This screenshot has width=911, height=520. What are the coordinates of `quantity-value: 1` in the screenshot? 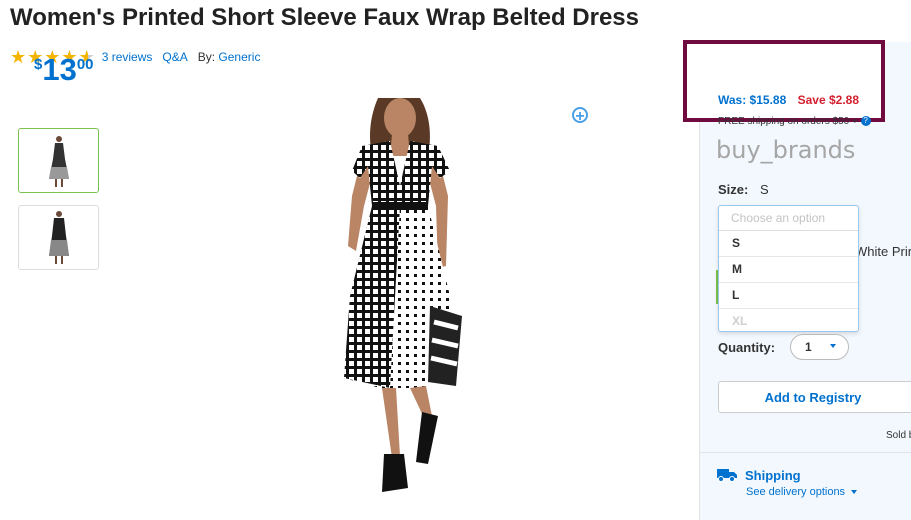 It's located at (808, 347).